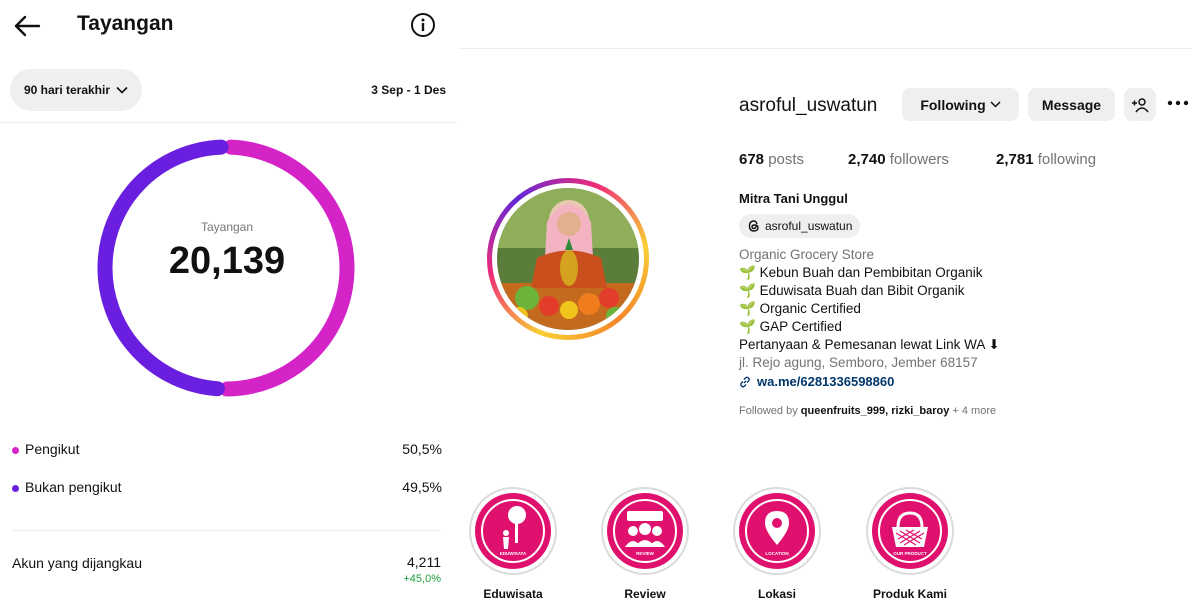 The image size is (1192, 601). I want to click on location-pin-icon: LOCATION, so click(777, 531).